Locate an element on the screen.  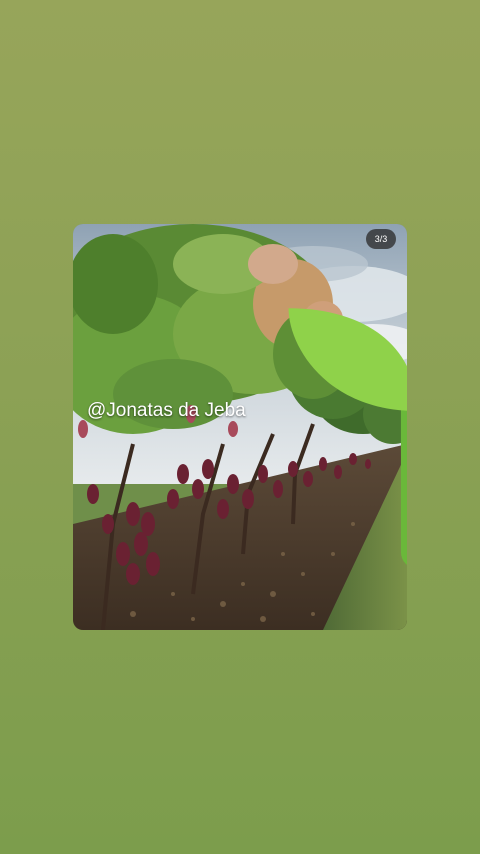
sprout-icon is located at coordinates (347, 436).